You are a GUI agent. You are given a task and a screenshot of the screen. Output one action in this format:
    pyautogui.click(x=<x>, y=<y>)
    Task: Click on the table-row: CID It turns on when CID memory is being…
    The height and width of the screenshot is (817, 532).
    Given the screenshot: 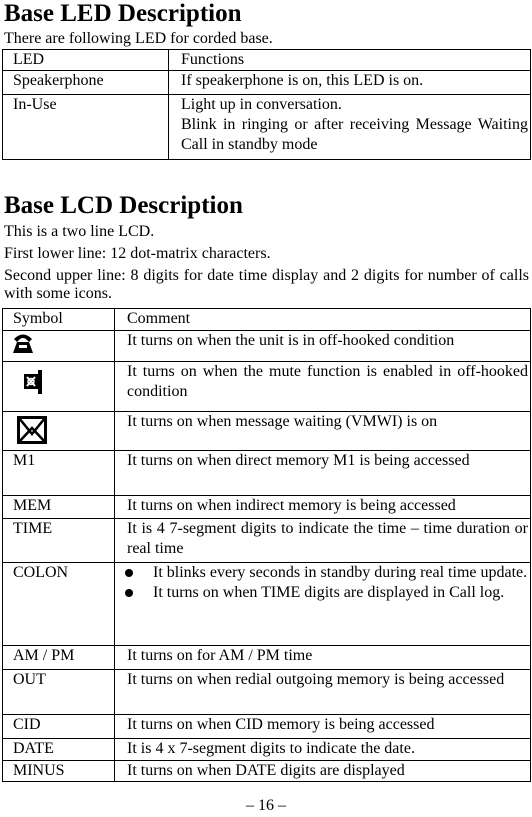 What is the action you would take?
    pyautogui.click(x=266, y=726)
    